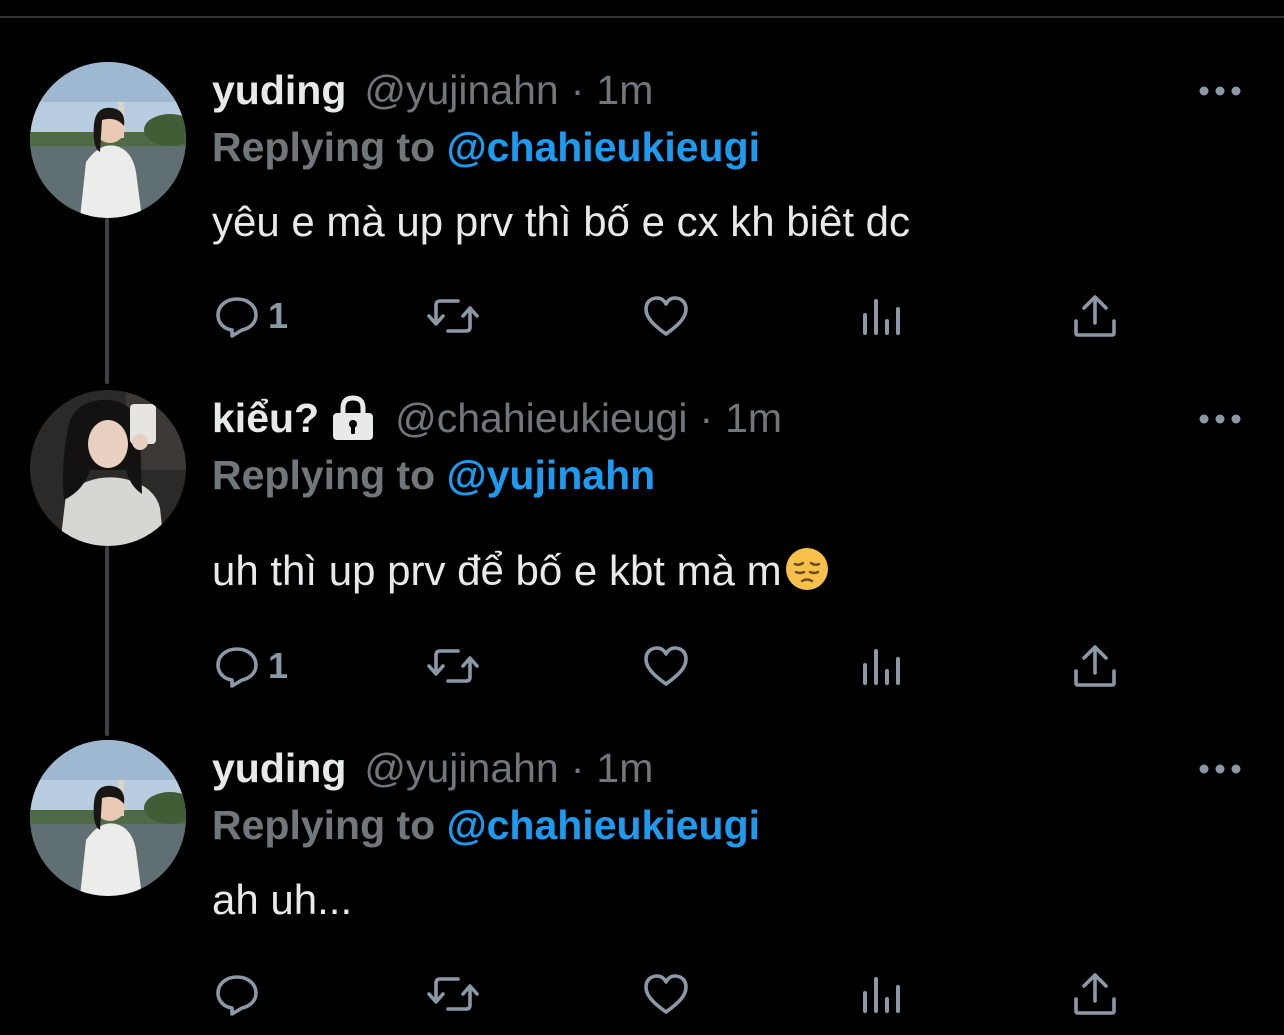  I want to click on top-divider, so click(642, 17).